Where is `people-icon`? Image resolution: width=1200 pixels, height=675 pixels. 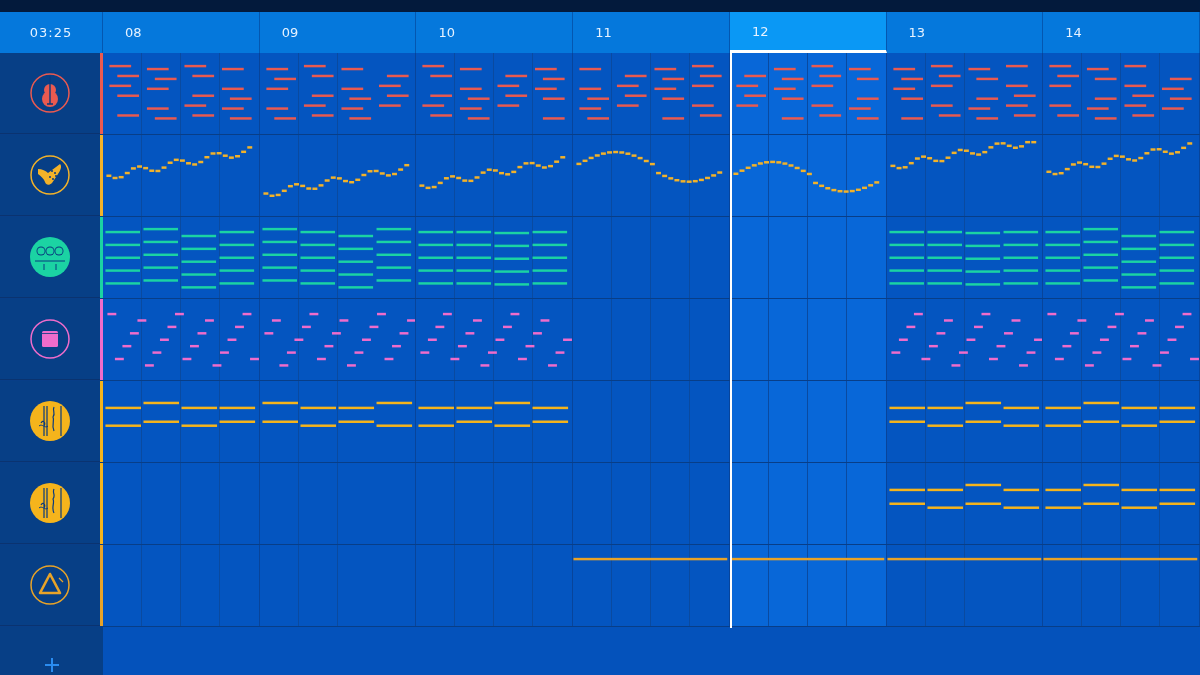 people-icon is located at coordinates (50, 257).